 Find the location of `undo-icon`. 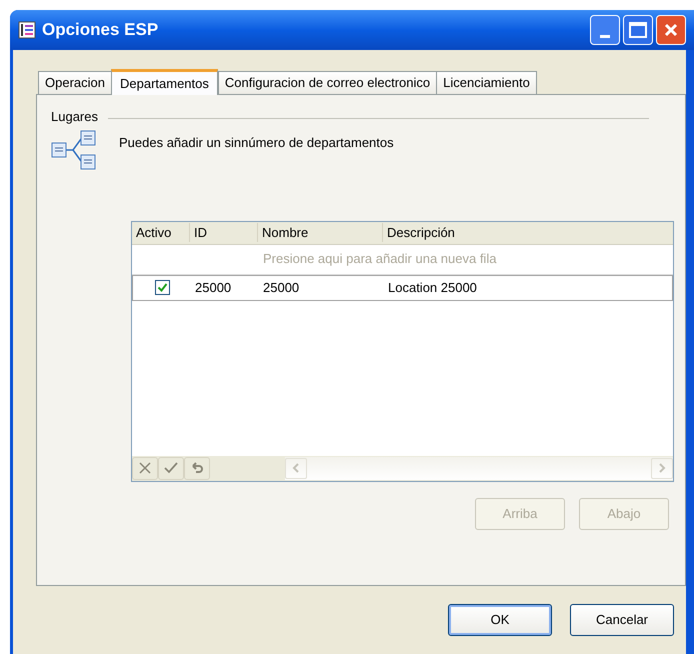

undo-icon is located at coordinates (197, 468).